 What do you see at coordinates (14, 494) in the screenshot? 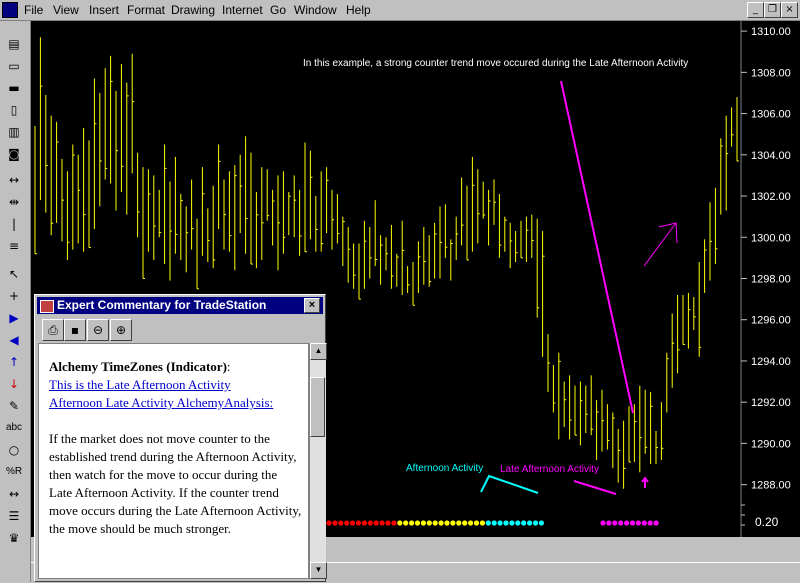
I see `double-arrow-icon: ↔` at bounding box center [14, 494].